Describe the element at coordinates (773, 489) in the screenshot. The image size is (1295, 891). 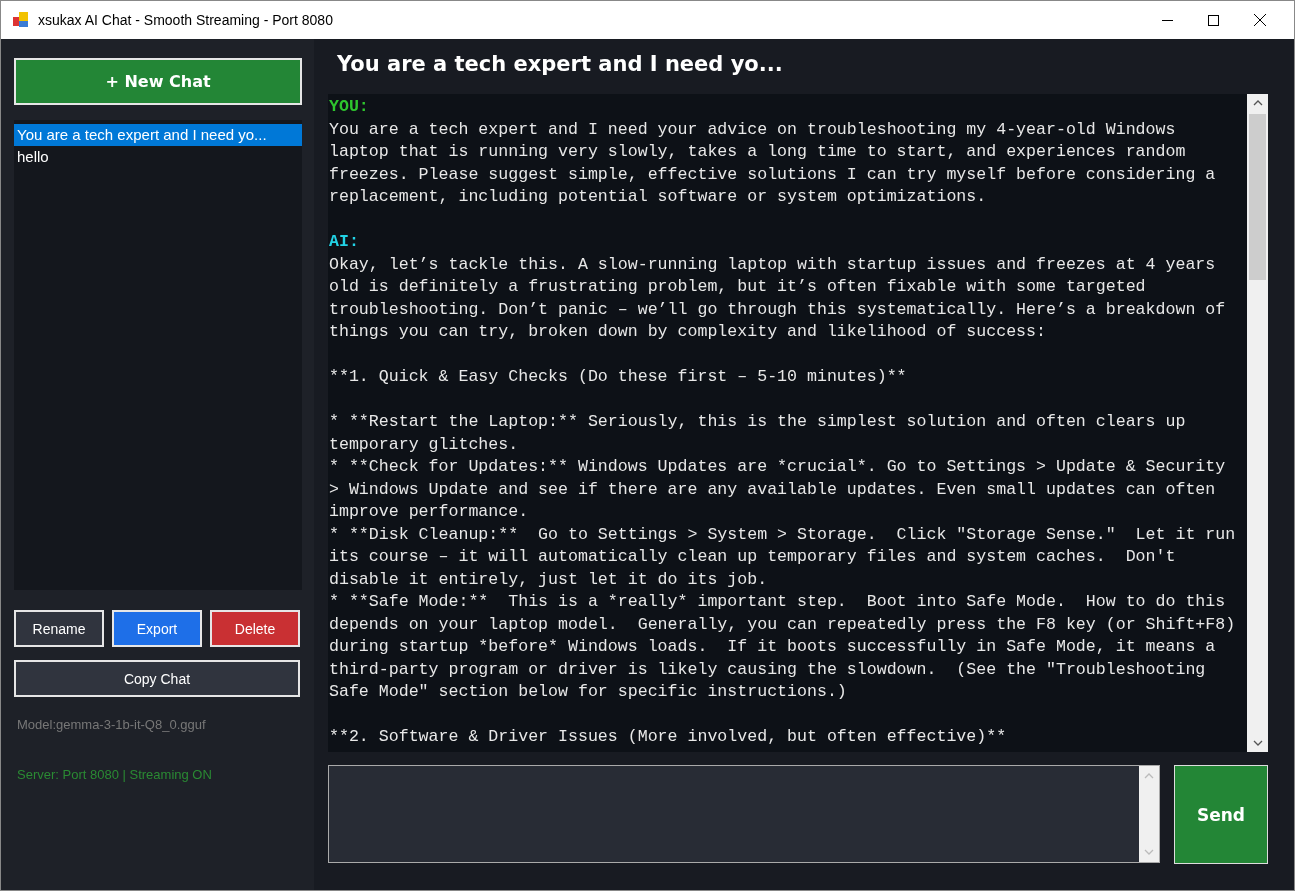
I see `message-line: > Windows Update and see if there are any available updates. Even small updates can often` at that location.